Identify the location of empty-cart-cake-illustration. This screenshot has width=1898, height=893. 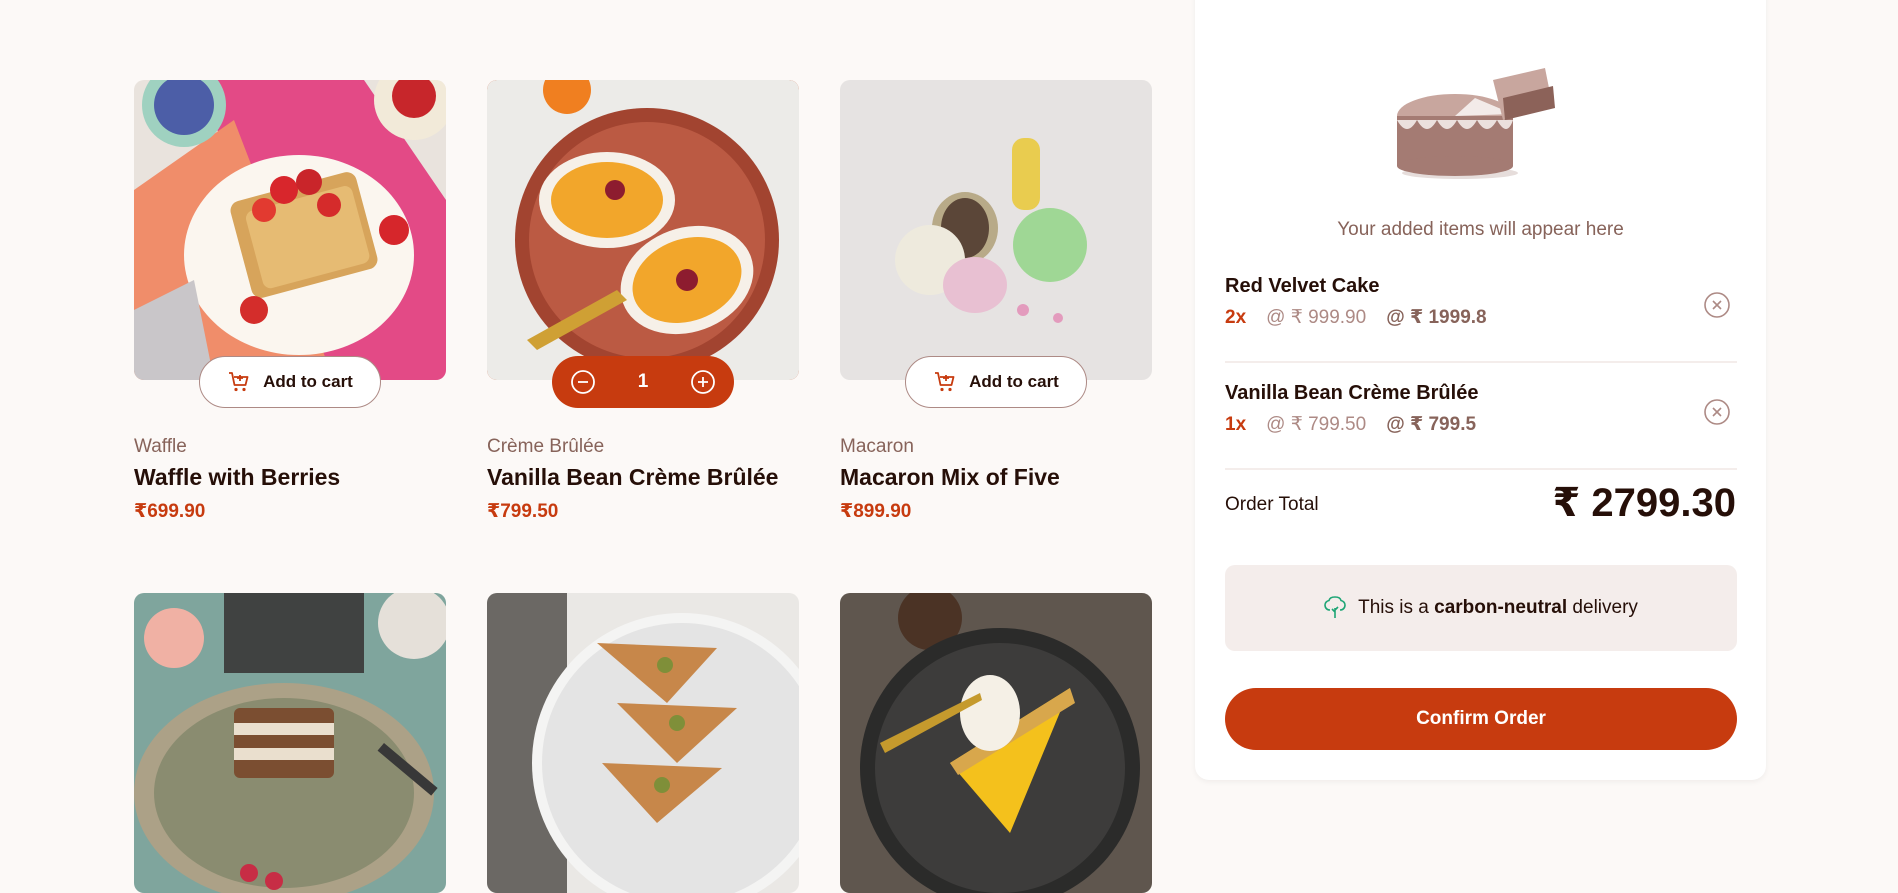
(1476, 123).